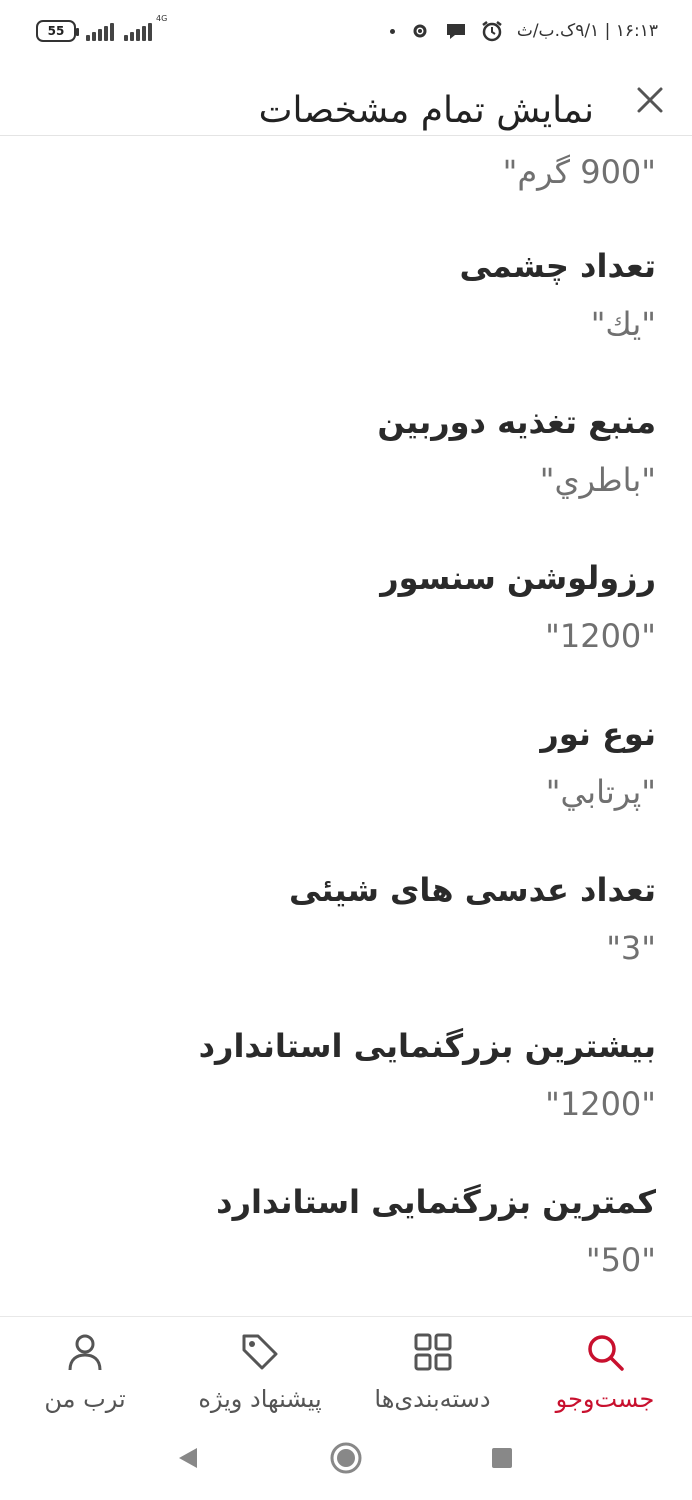  I want to click on status-bar: 55 4G ۱۶:۱۳ | ۹/۱ک.ب/ث, so click(346, 31).